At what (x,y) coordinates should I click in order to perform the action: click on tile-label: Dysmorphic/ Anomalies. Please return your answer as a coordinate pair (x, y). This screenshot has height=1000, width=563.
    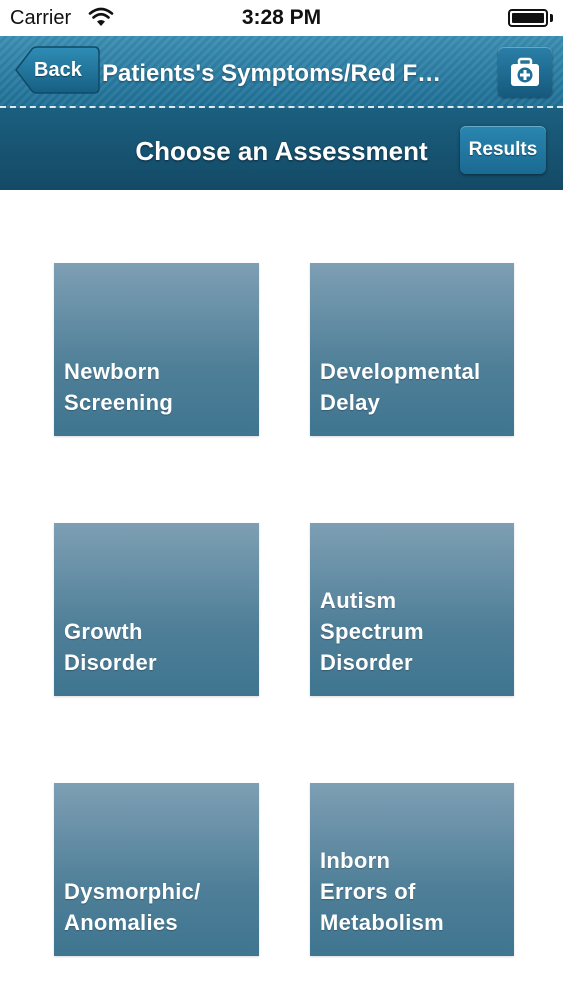
    Looking at the image, I should click on (132, 907).